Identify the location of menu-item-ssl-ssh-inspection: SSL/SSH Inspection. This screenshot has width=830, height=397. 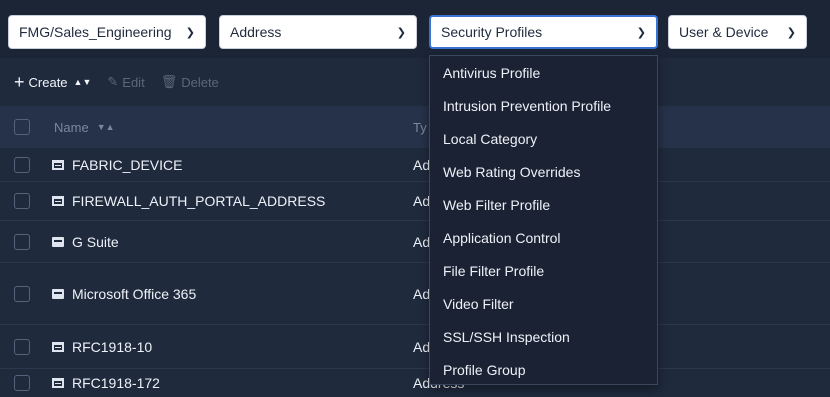
(543, 336).